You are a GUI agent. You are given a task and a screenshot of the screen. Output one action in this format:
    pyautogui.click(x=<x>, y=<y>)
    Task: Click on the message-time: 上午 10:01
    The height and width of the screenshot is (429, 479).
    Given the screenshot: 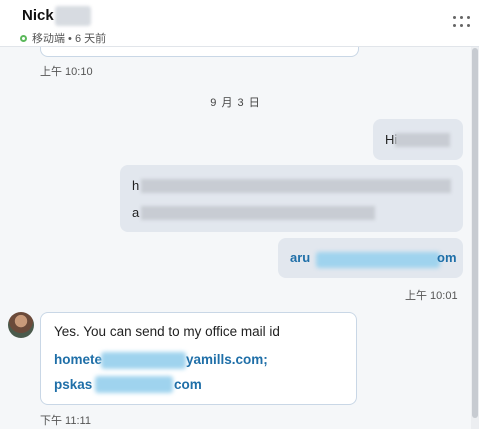 What is the action you would take?
    pyautogui.click(x=431, y=296)
    